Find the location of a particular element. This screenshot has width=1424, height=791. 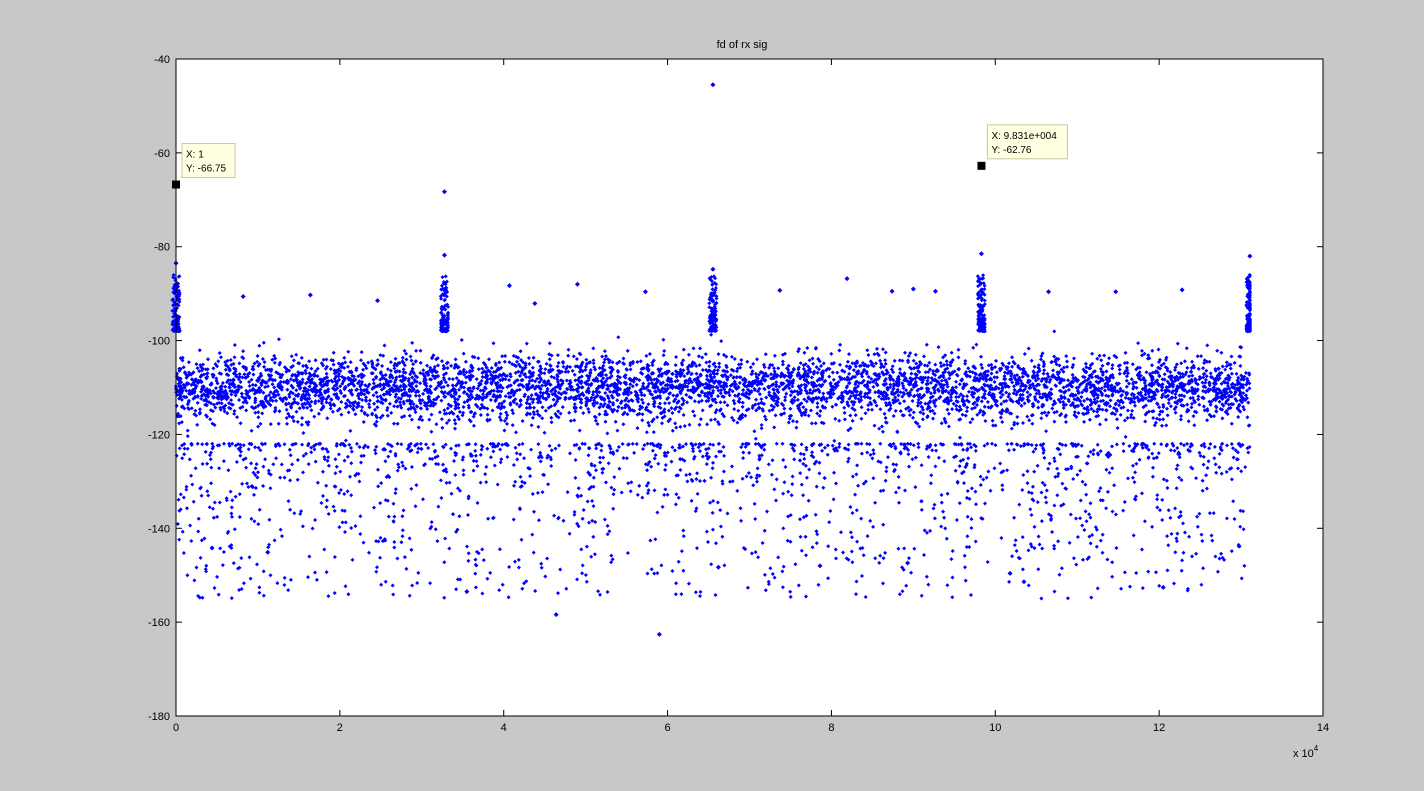

y-tick-label: -80 is located at coordinates (162, 248).